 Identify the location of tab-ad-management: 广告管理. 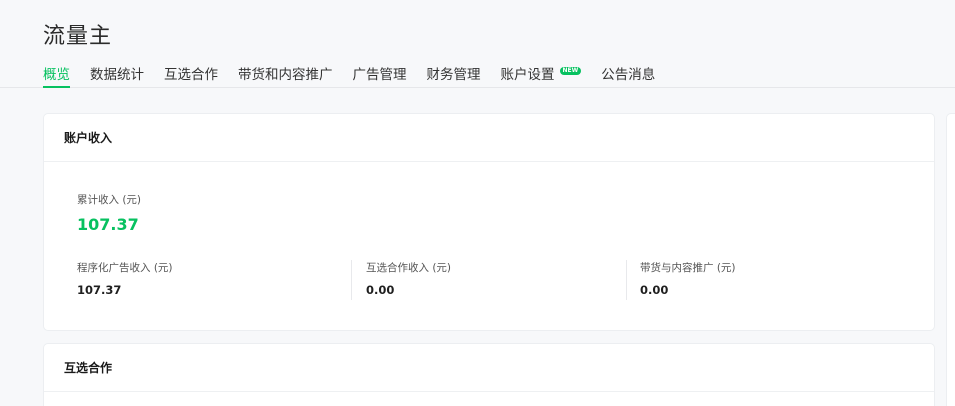
(380, 75).